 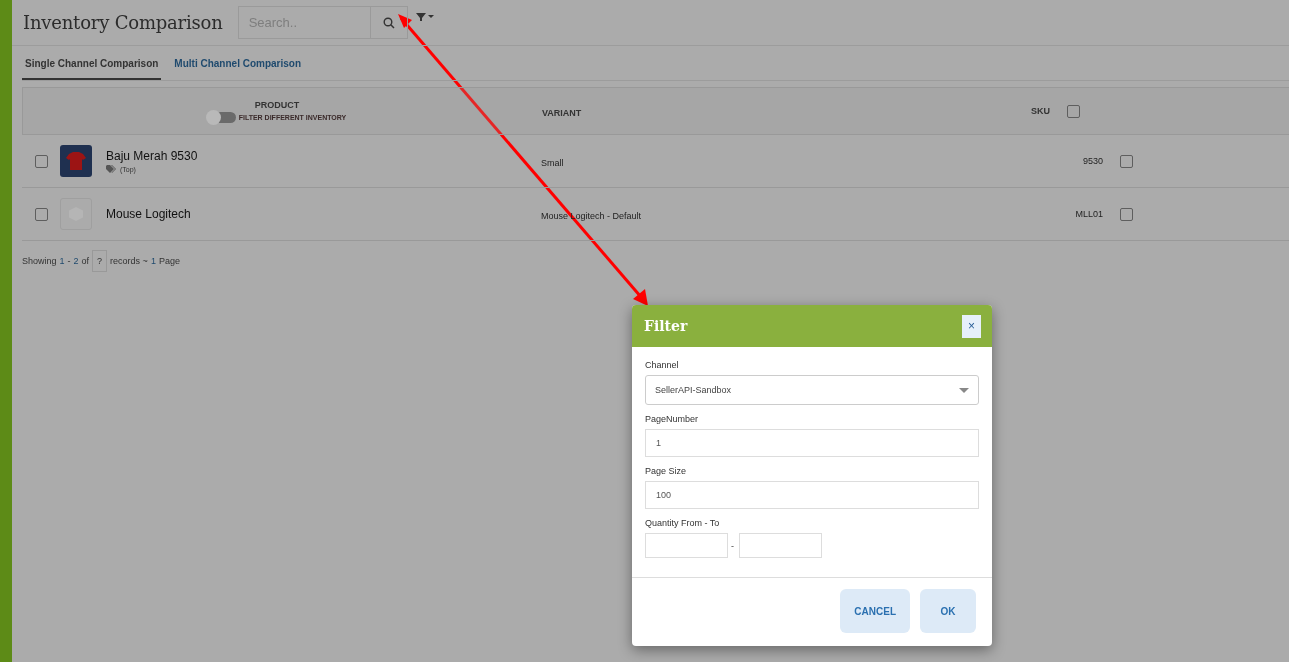 What do you see at coordinates (964, 390) in the screenshot?
I see `caret-icon` at bounding box center [964, 390].